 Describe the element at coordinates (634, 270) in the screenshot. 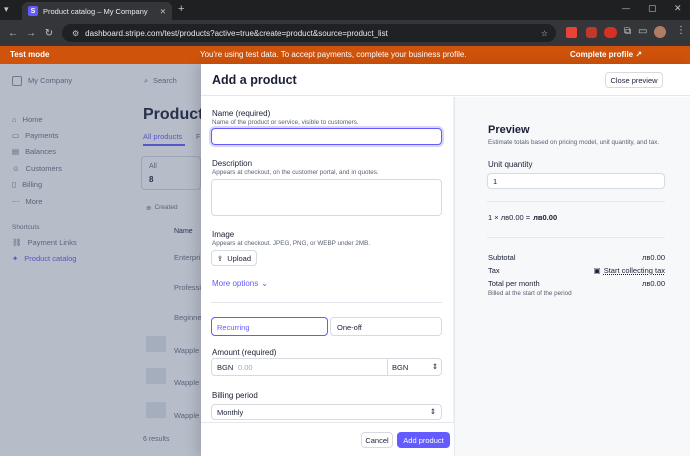

I see `tax-link-label: Start collecting tax` at that location.